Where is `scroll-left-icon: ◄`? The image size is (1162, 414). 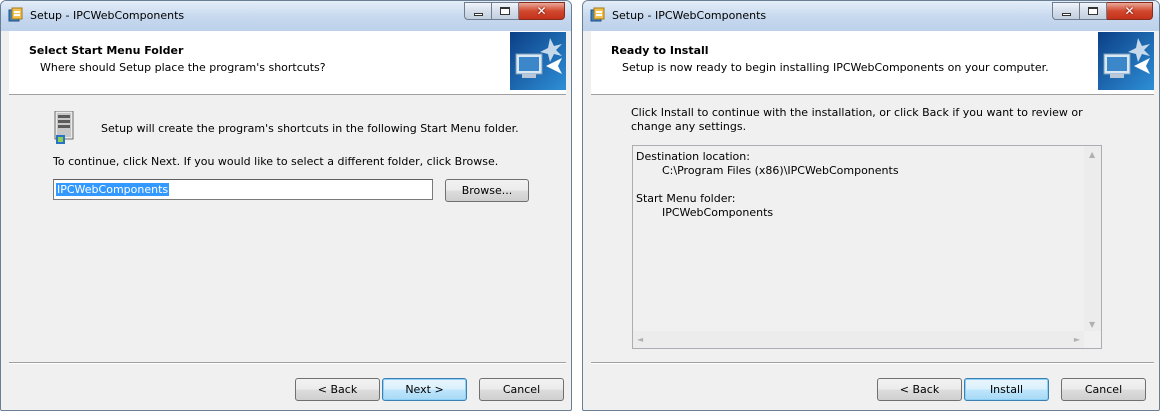 scroll-left-icon: ◄ is located at coordinates (640, 339).